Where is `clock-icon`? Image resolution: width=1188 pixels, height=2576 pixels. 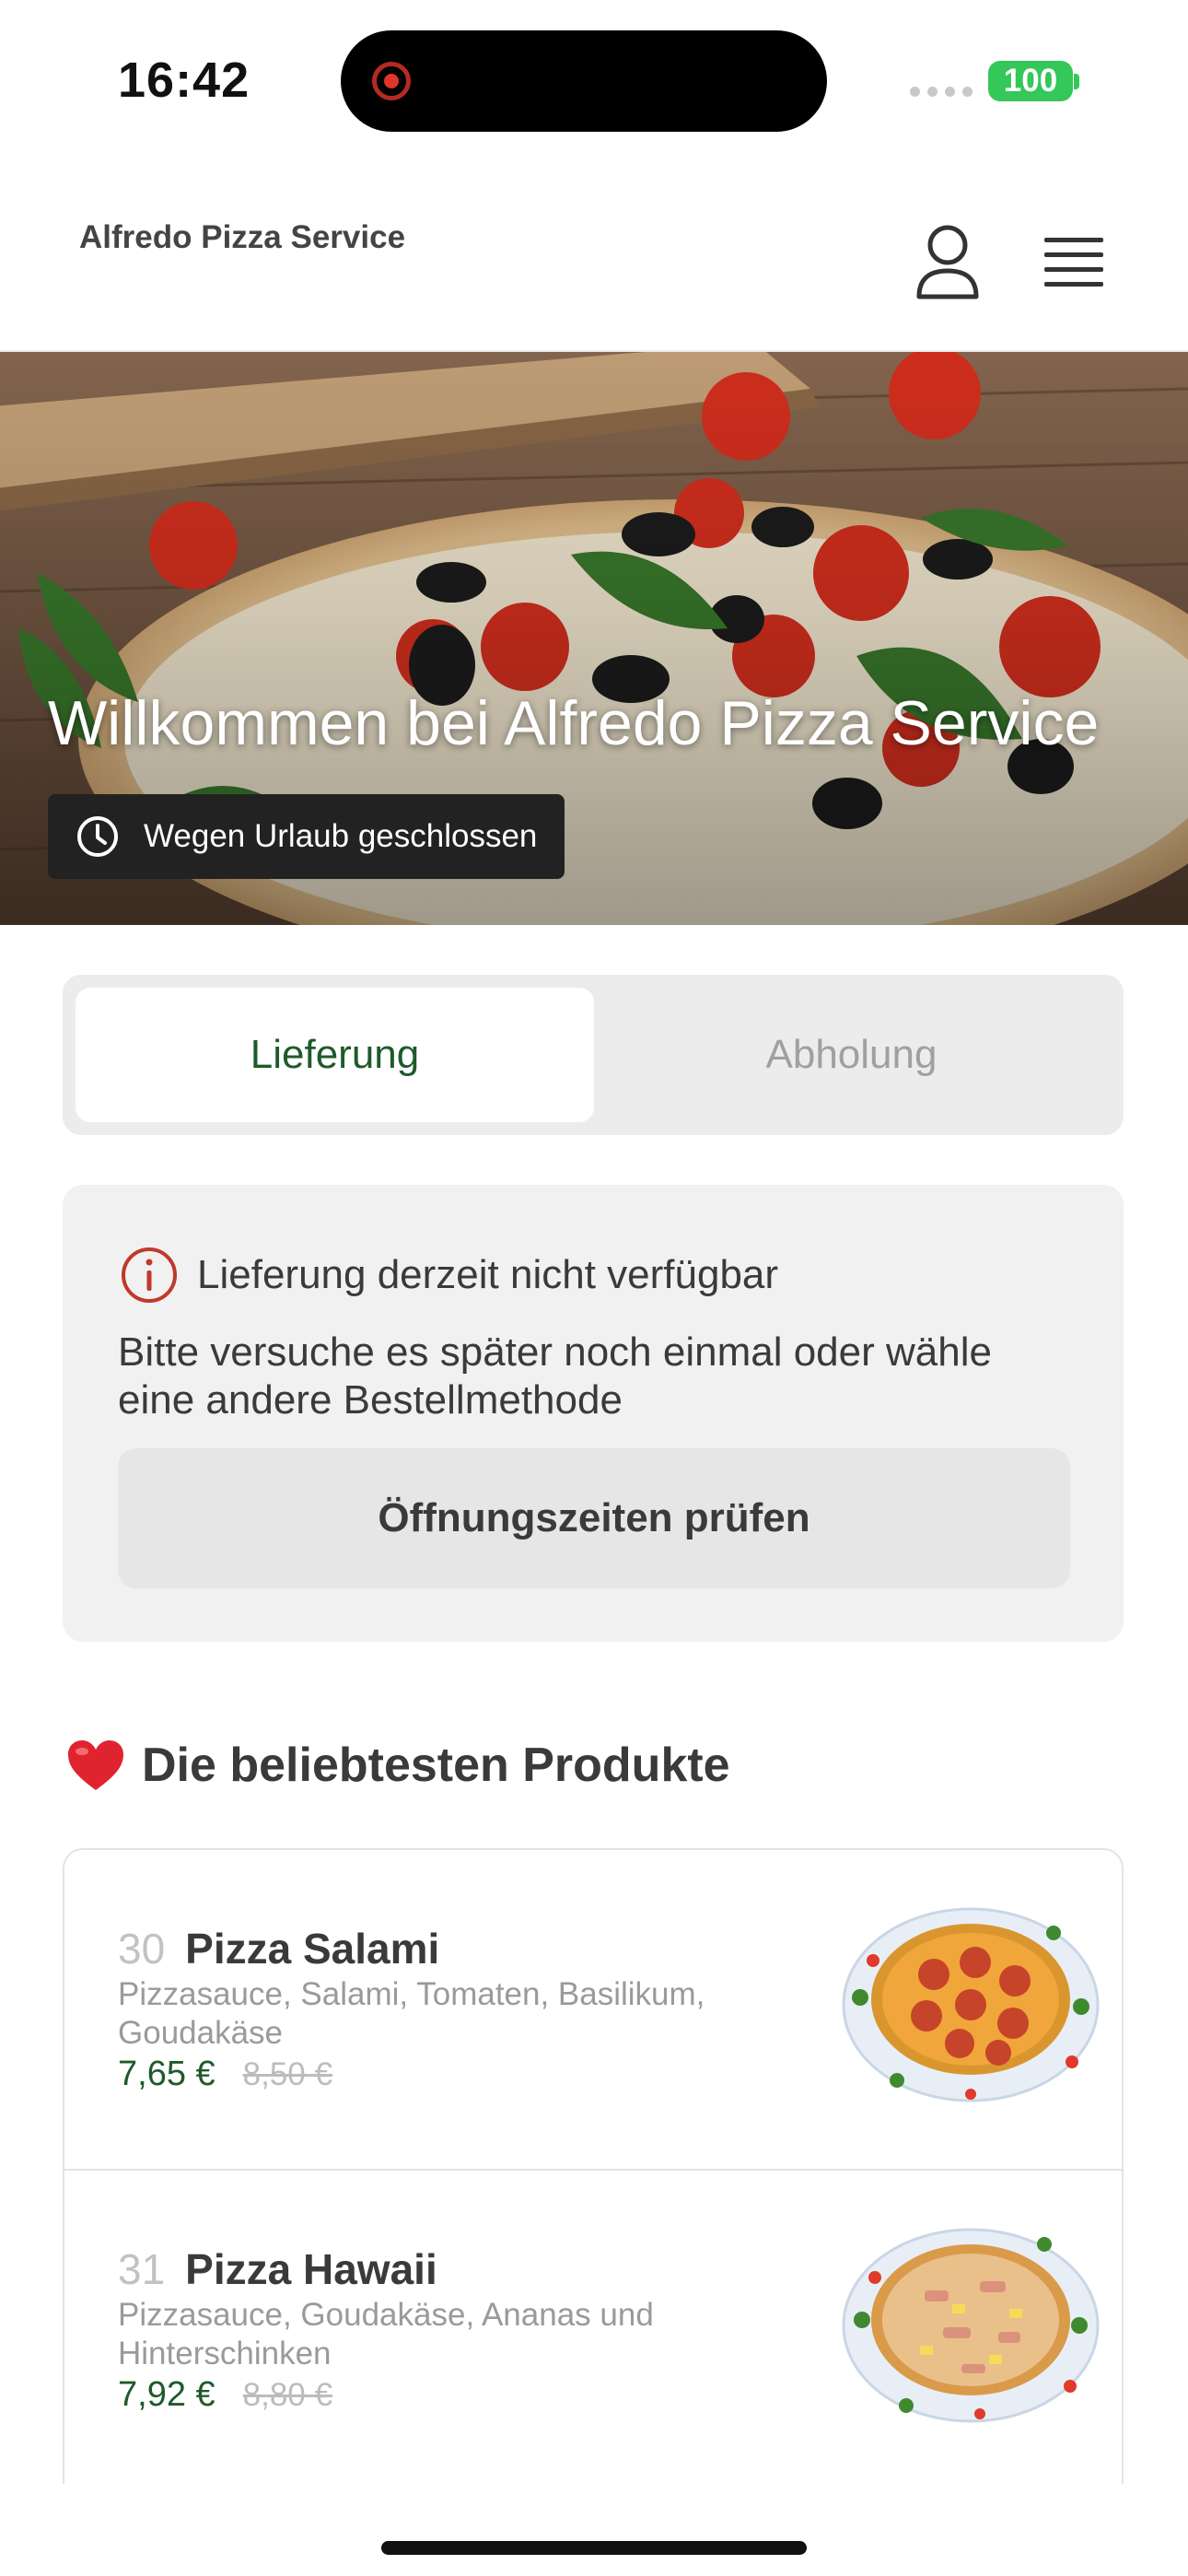 clock-icon is located at coordinates (97, 837).